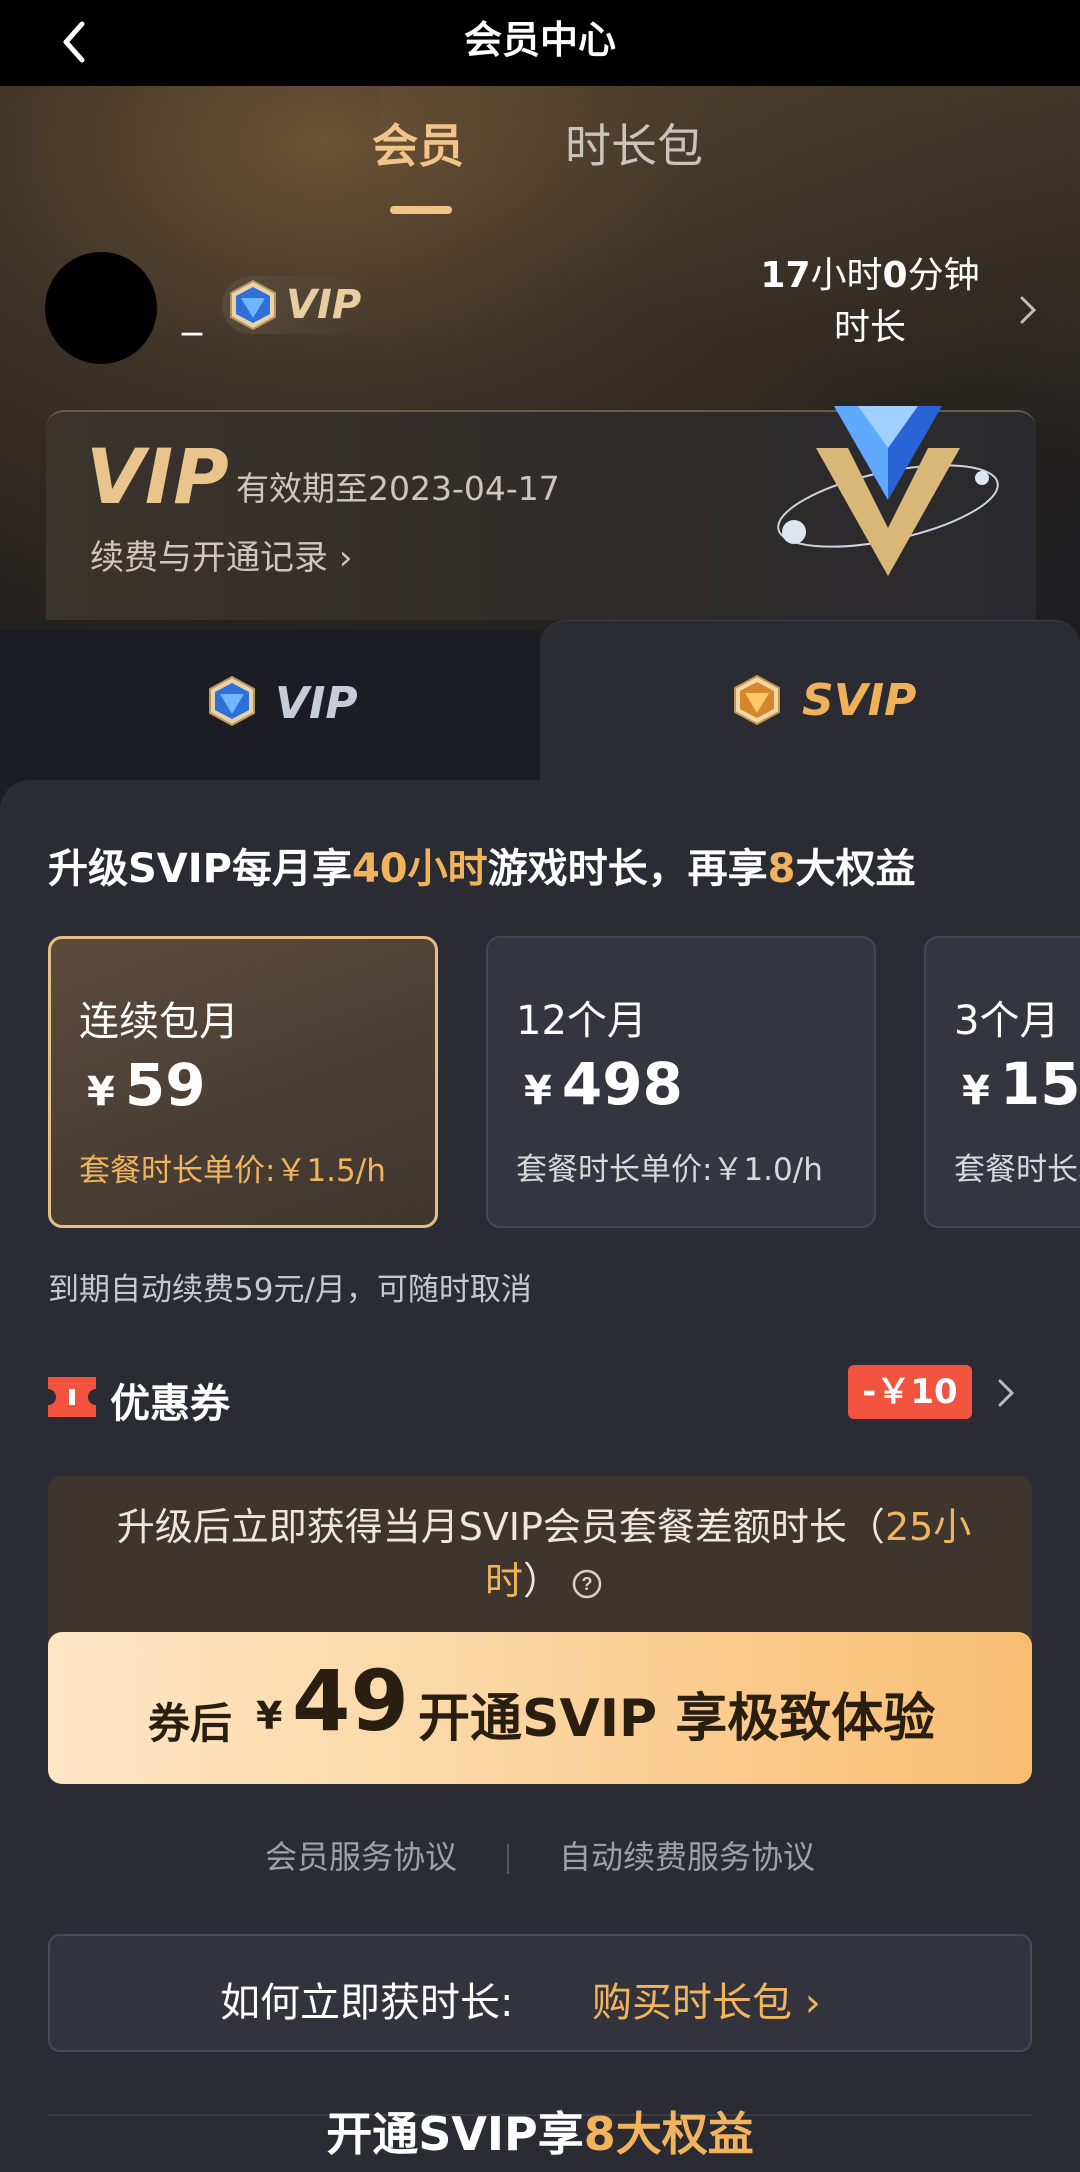 The width and height of the screenshot is (1080, 2172). Describe the element at coordinates (190, 1723) in the screenshot. I see `cta-prefix: 券后` at that location.